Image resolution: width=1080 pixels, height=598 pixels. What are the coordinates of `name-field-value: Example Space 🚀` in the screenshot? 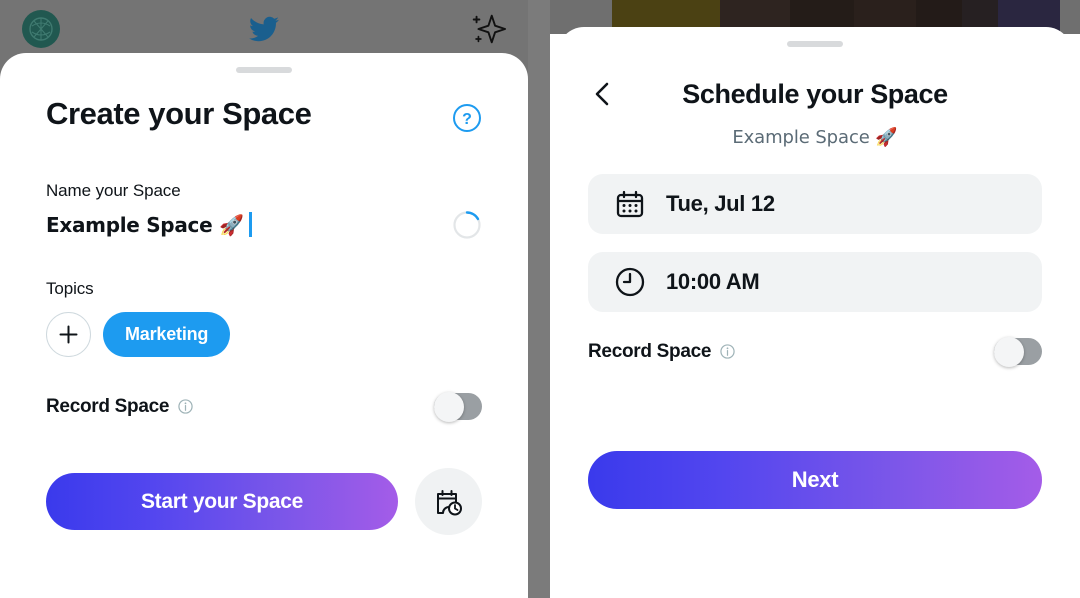 It's located at (145, 225).